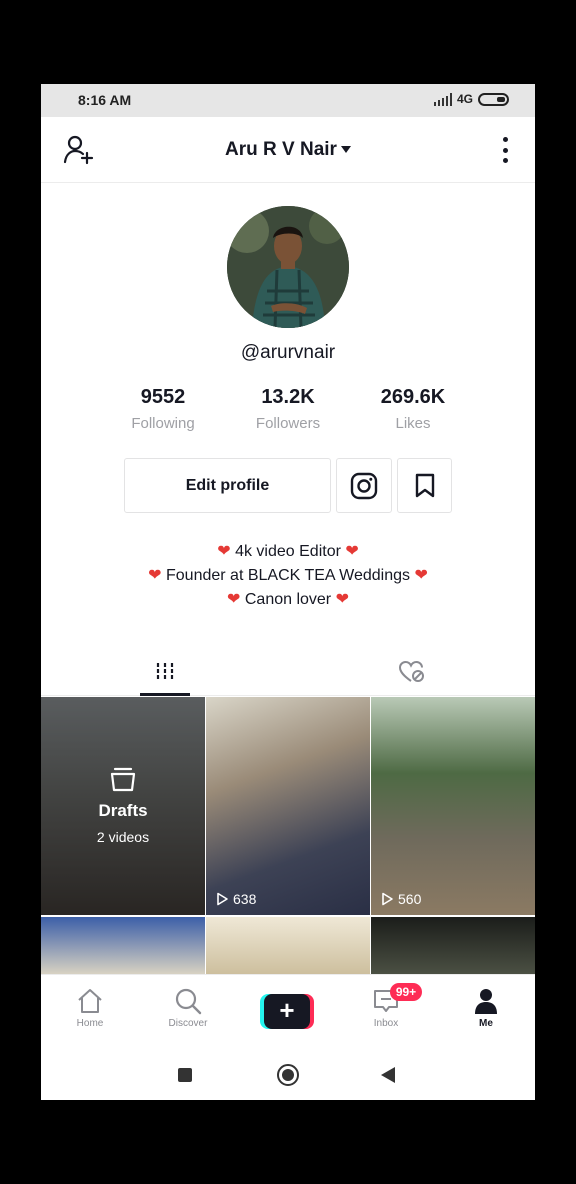 This screenshot has height=1184, width=576. I want to click on system-nav-bar, so click(288, 1073).